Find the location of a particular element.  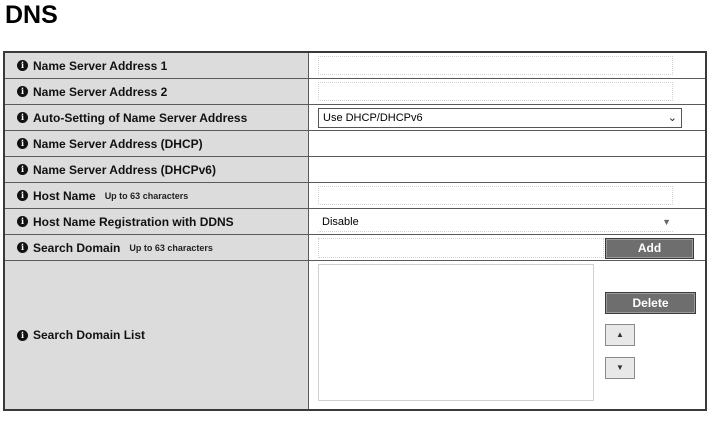

row-search-domain: i Search Domain Up to 63 characters Add is located at coordinates (355, 247).